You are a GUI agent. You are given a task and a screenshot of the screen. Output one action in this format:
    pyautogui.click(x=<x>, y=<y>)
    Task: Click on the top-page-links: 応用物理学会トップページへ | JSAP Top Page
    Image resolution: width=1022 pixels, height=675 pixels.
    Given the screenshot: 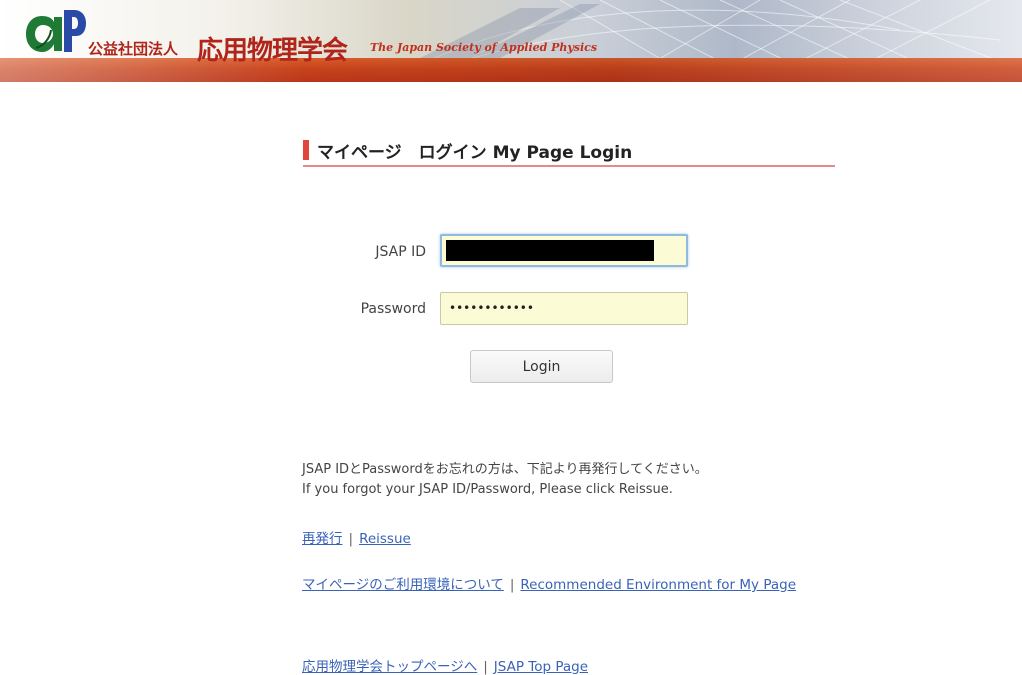 What is the action you would take?
    pyautogui.click(x=445, y=665)
    